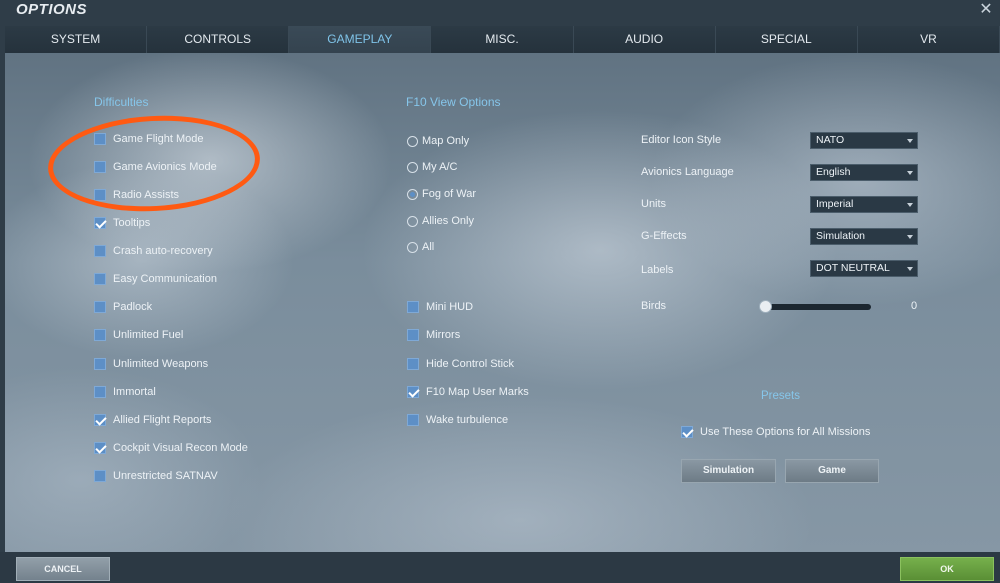 The image size is (1000, 583). What do you see at coordinates (664, 236) in the screenshot?
I see `g-effects-label: G-Effects` at bounding box center [664, 236].